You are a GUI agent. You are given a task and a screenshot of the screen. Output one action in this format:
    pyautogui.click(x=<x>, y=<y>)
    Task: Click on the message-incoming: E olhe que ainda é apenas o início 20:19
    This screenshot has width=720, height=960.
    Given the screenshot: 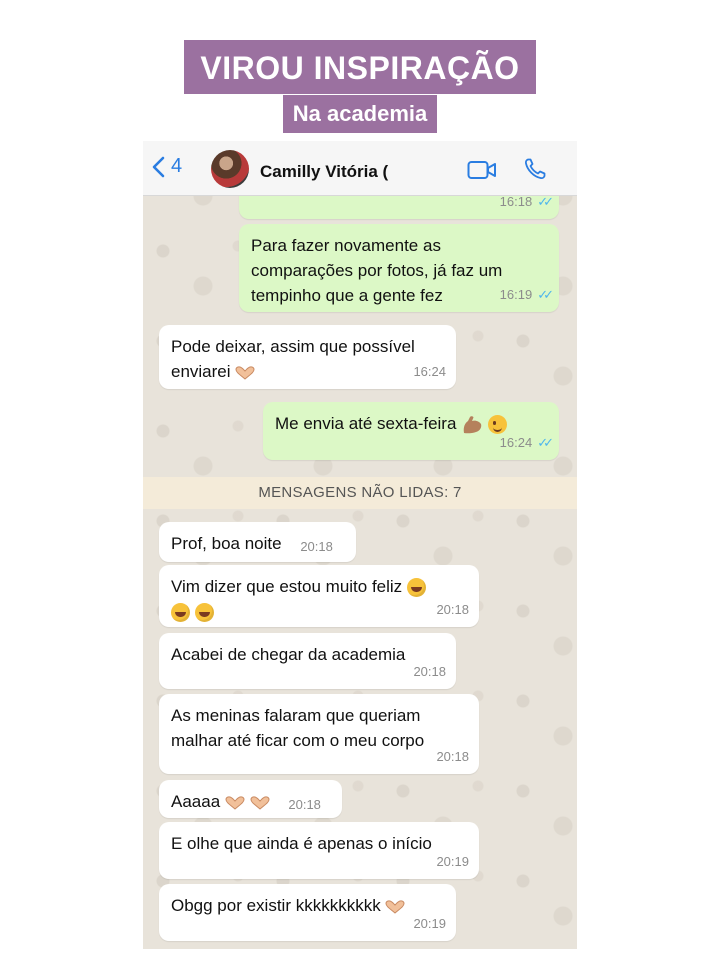 What is the action you would take?
    pyautogui.click(x=319, y=850)
    